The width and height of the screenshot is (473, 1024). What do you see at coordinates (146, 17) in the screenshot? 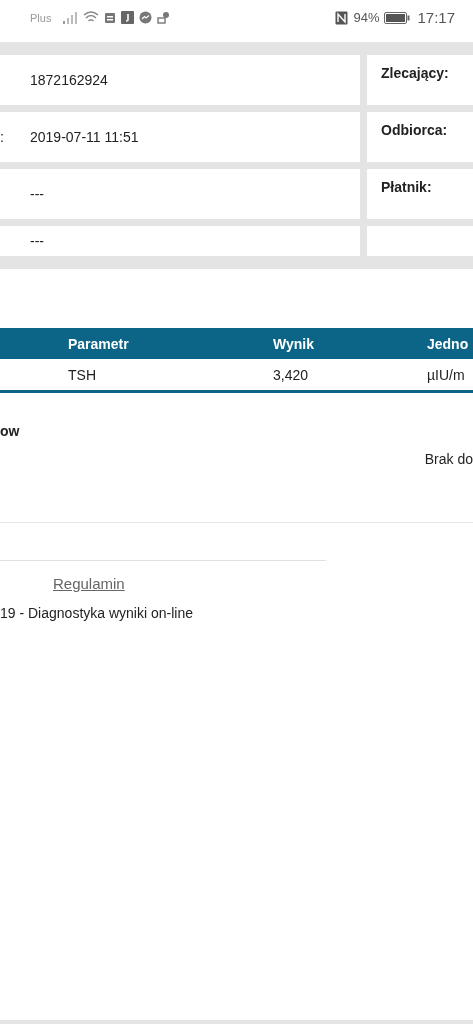
I see `messenger-icon` at bounding box center [146, 17].